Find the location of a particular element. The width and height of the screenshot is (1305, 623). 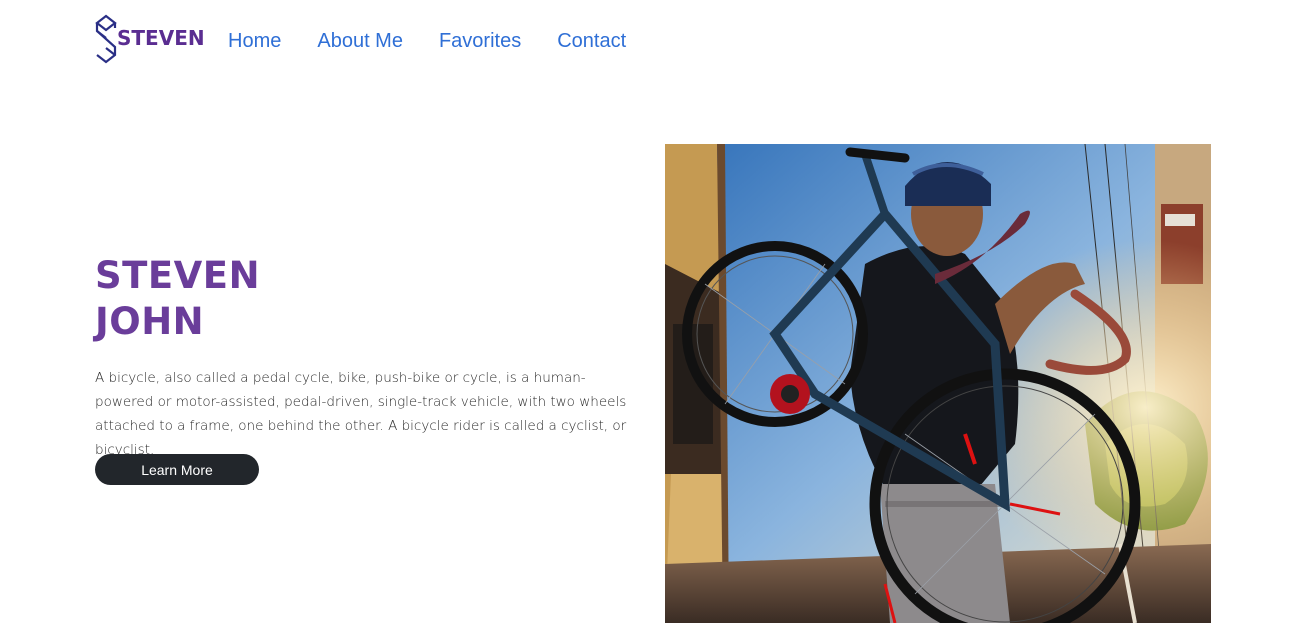

main-nav: Home About Me Favorites Contact is located at coordinates (445, 41).